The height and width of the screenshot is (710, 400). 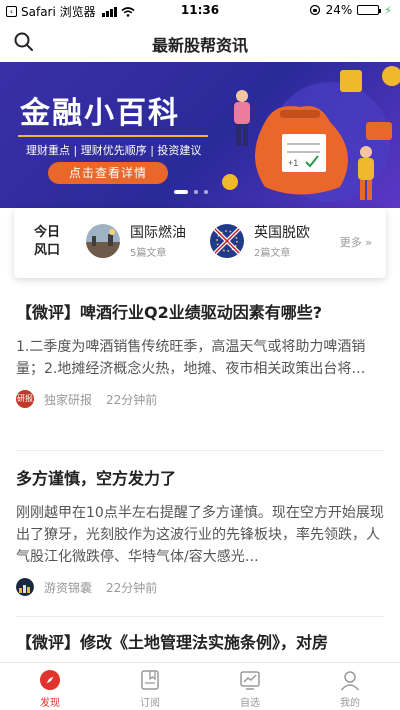 I want to click on source-avatar: 研报, so click(x=25, y=399).